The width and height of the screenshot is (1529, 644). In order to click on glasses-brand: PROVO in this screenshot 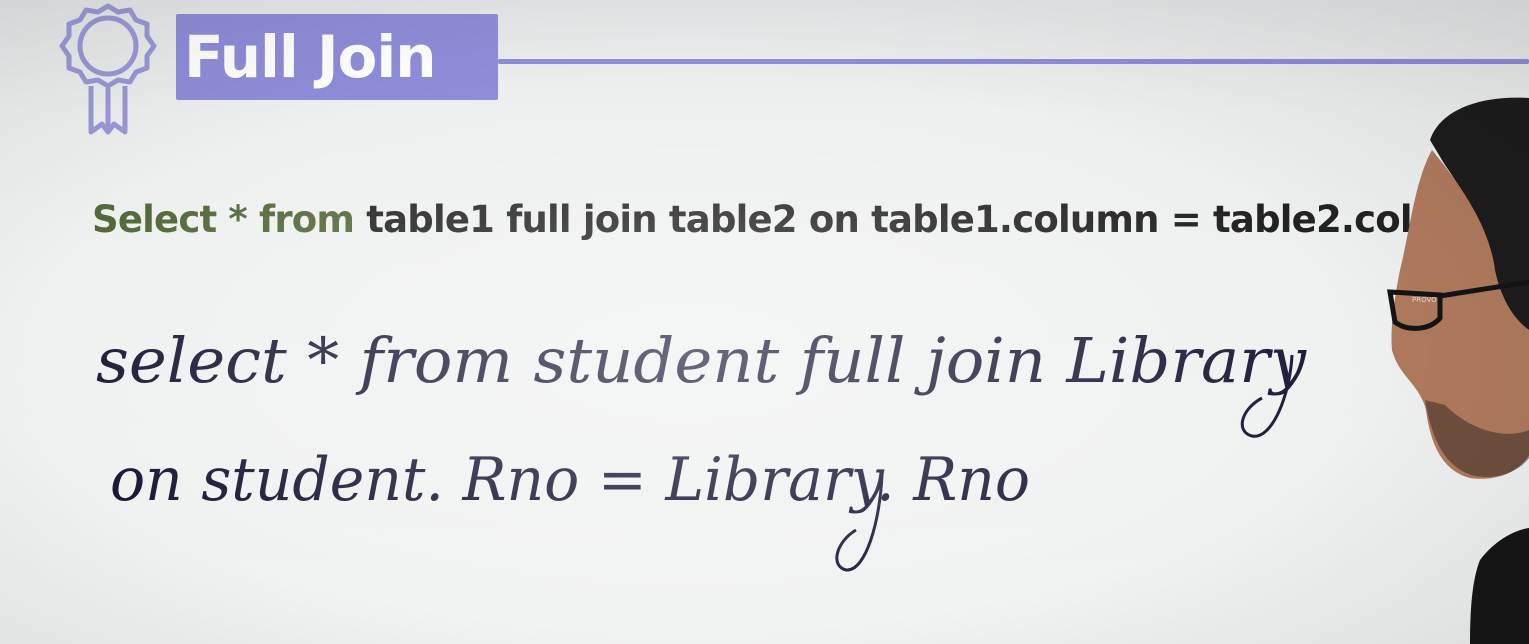, I will do `click(1424, 300)`.